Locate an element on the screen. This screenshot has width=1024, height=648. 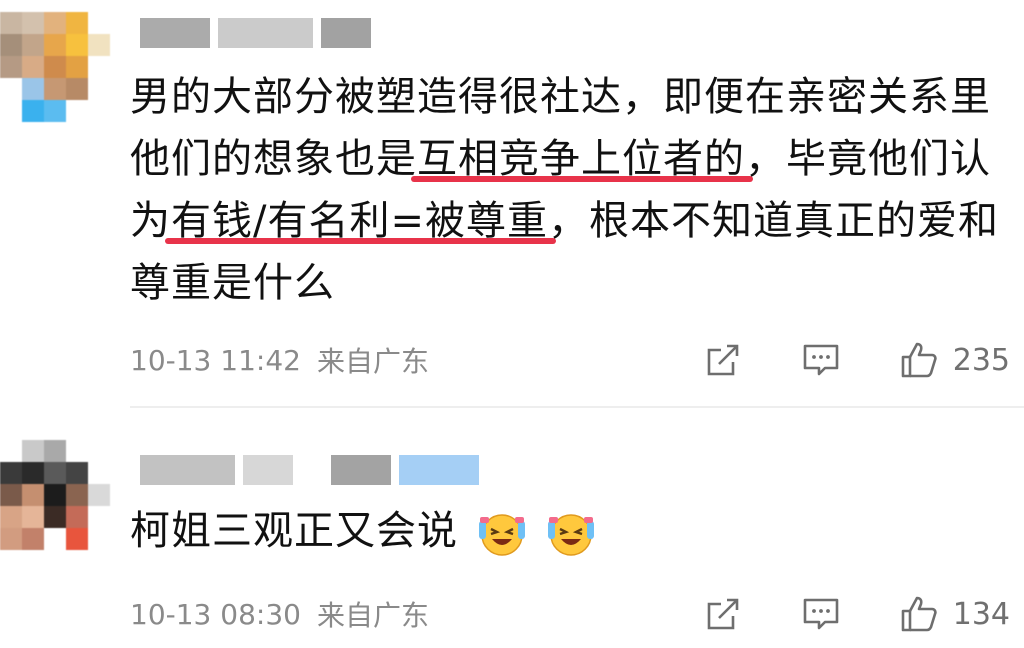
comment-actions: 235 is located at coordinates (856, 360).